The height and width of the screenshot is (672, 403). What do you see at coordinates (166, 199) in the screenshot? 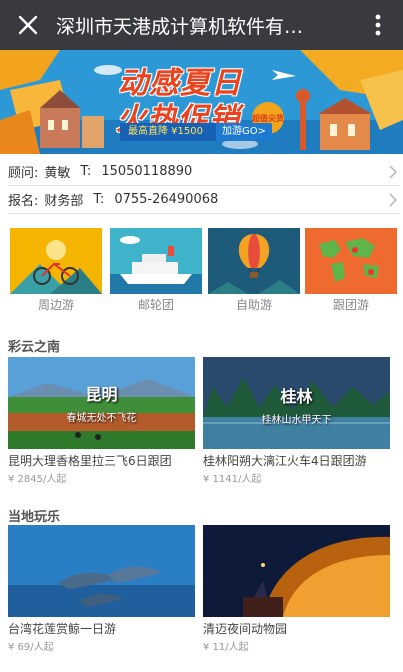
I see `signup-phone: 0755-26490068` at bounding box center [166, 199].